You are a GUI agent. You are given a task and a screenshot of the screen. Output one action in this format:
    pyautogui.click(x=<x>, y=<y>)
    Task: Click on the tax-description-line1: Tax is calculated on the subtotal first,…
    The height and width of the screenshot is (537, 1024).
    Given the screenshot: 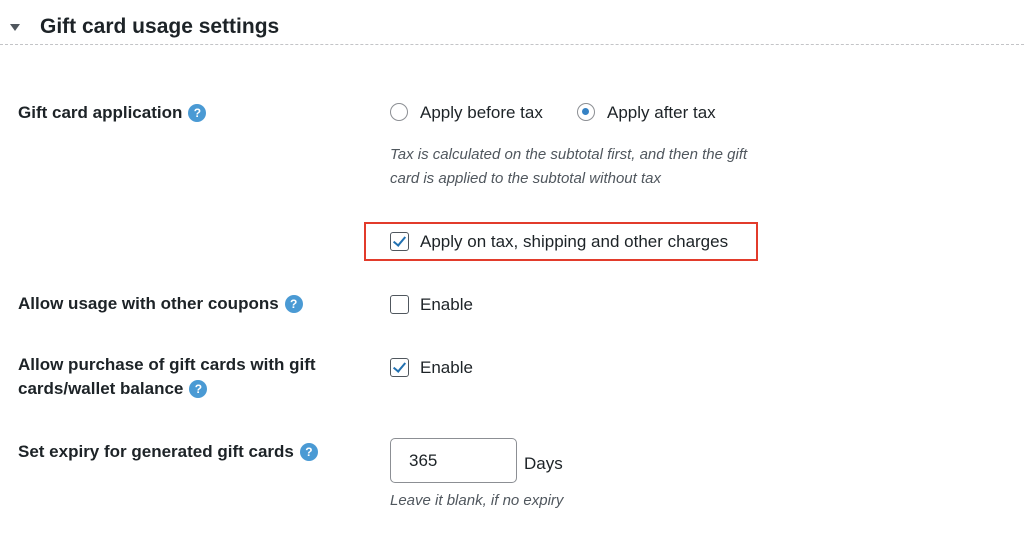 What is the action you would take?
    pyautogui.click(x=569, y=154)
    